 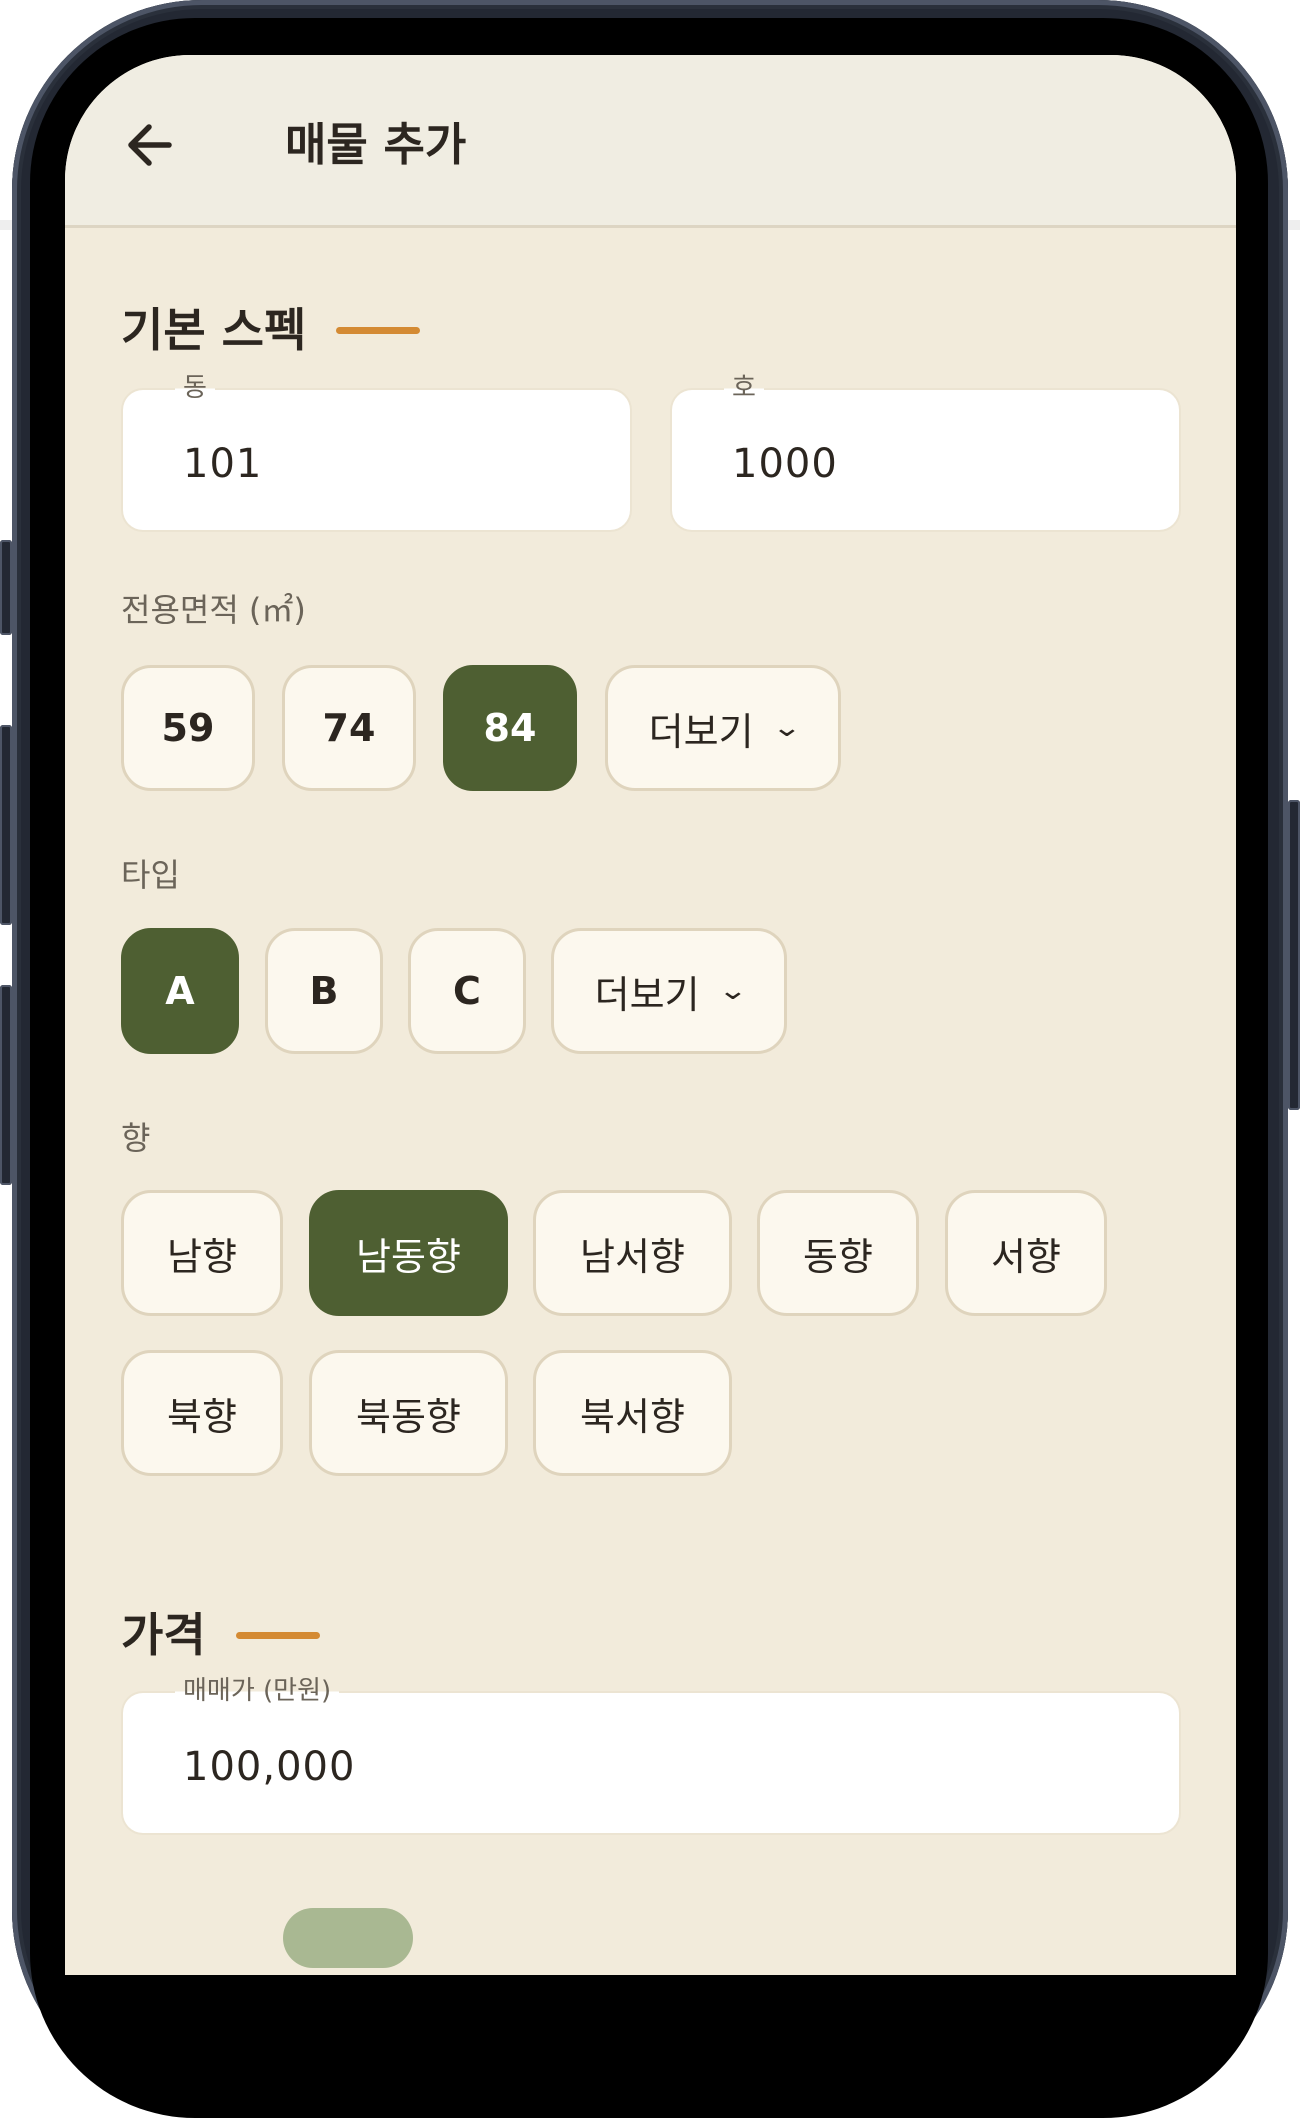 I want to click on chip-label: 84, so click(x=510, y=728).